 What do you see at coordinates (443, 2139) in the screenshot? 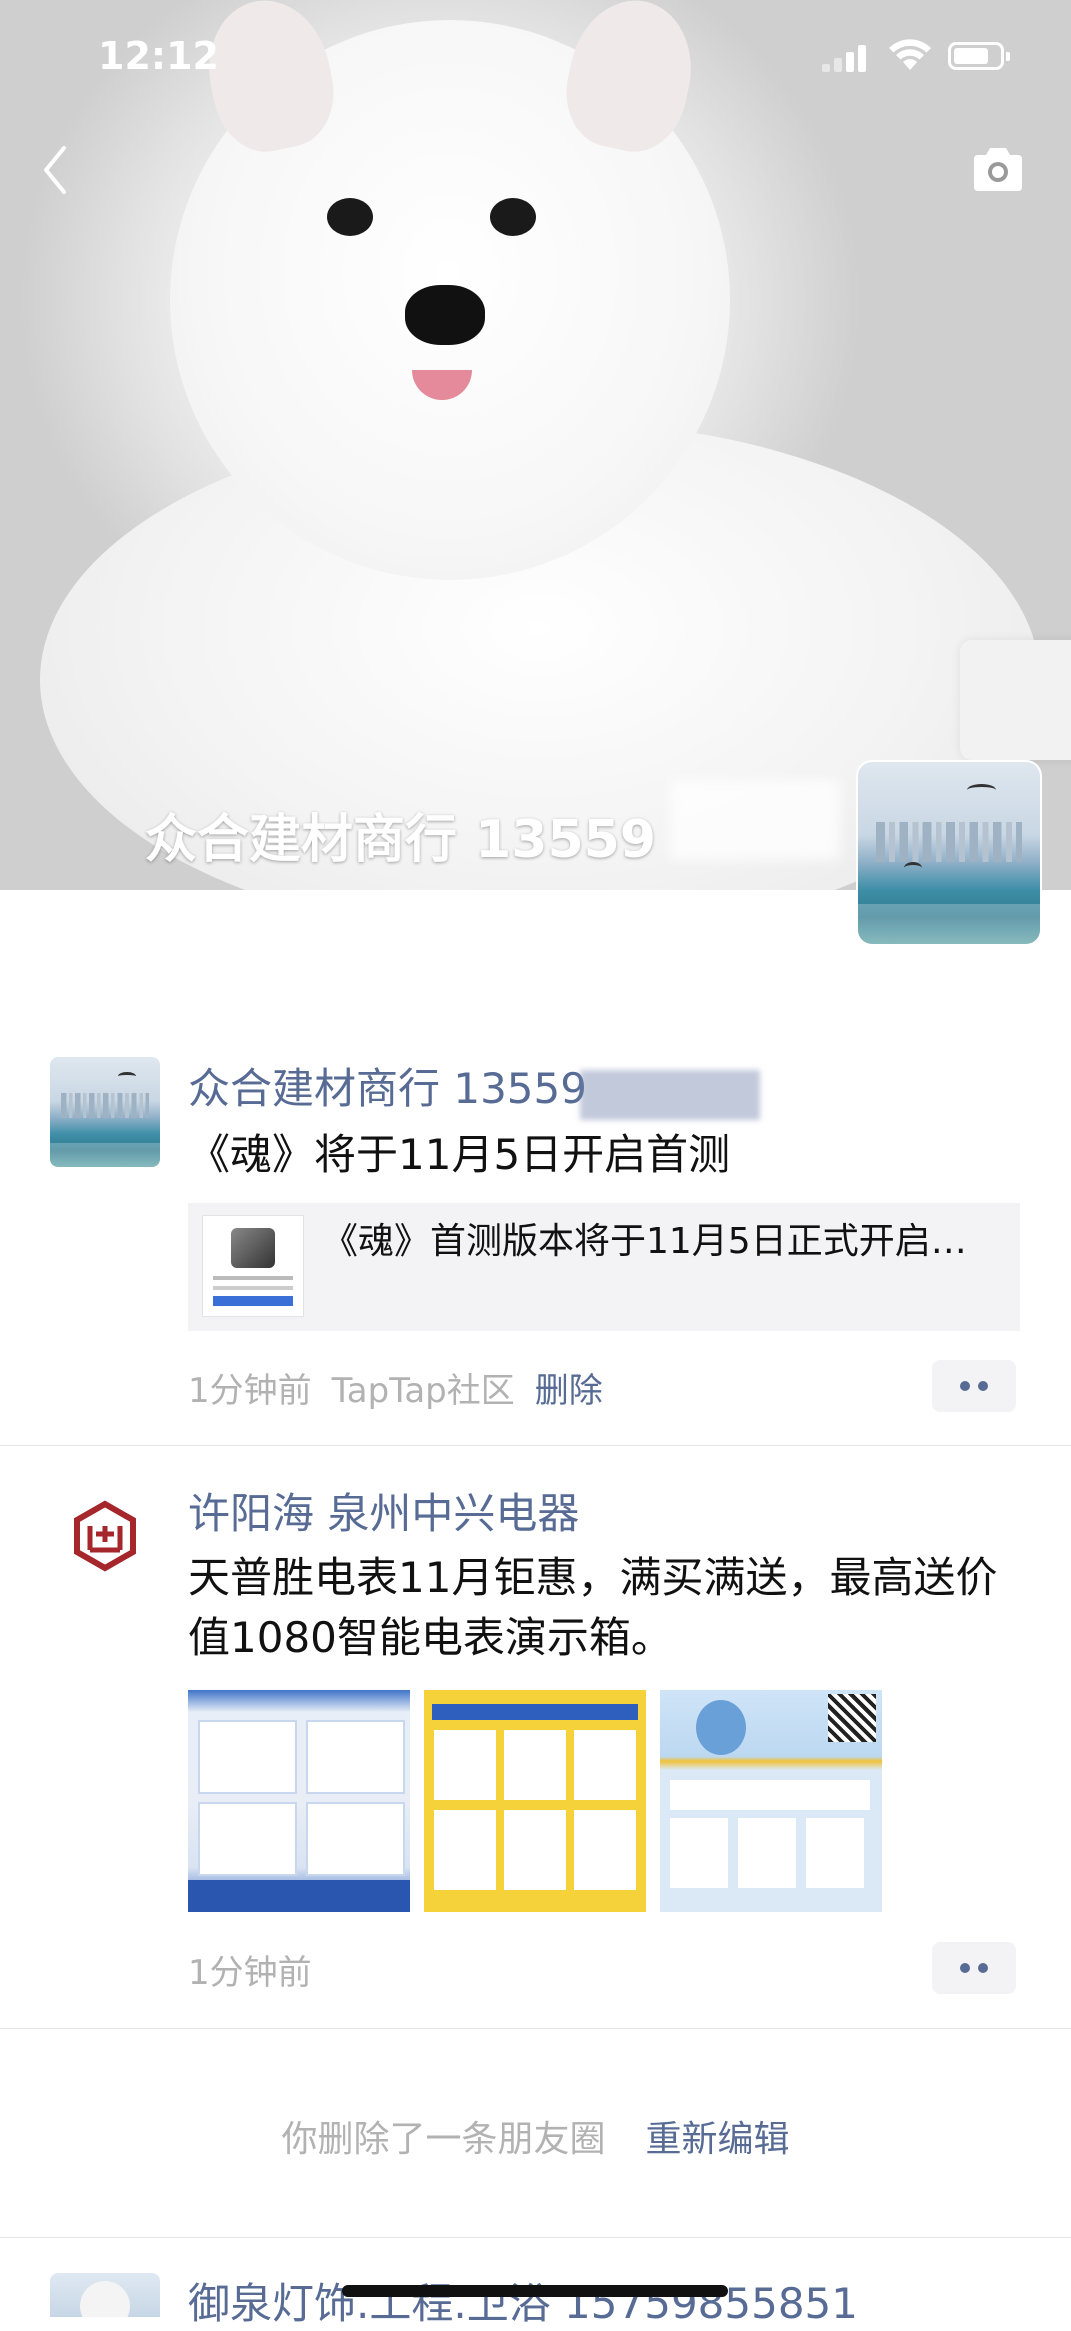
I see `deleted-notice-text: 你删除了一条朋友圈` at bounding box center [443, 2139].